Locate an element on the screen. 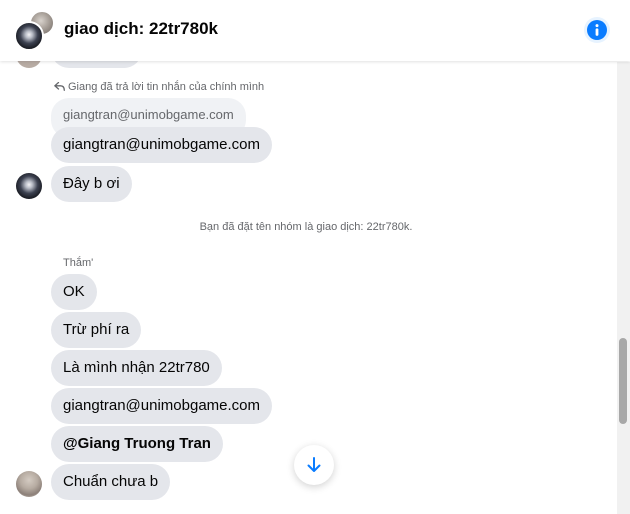  mention-message-bubble: @Giang Truong Tran is located at coordinates (137, 444).